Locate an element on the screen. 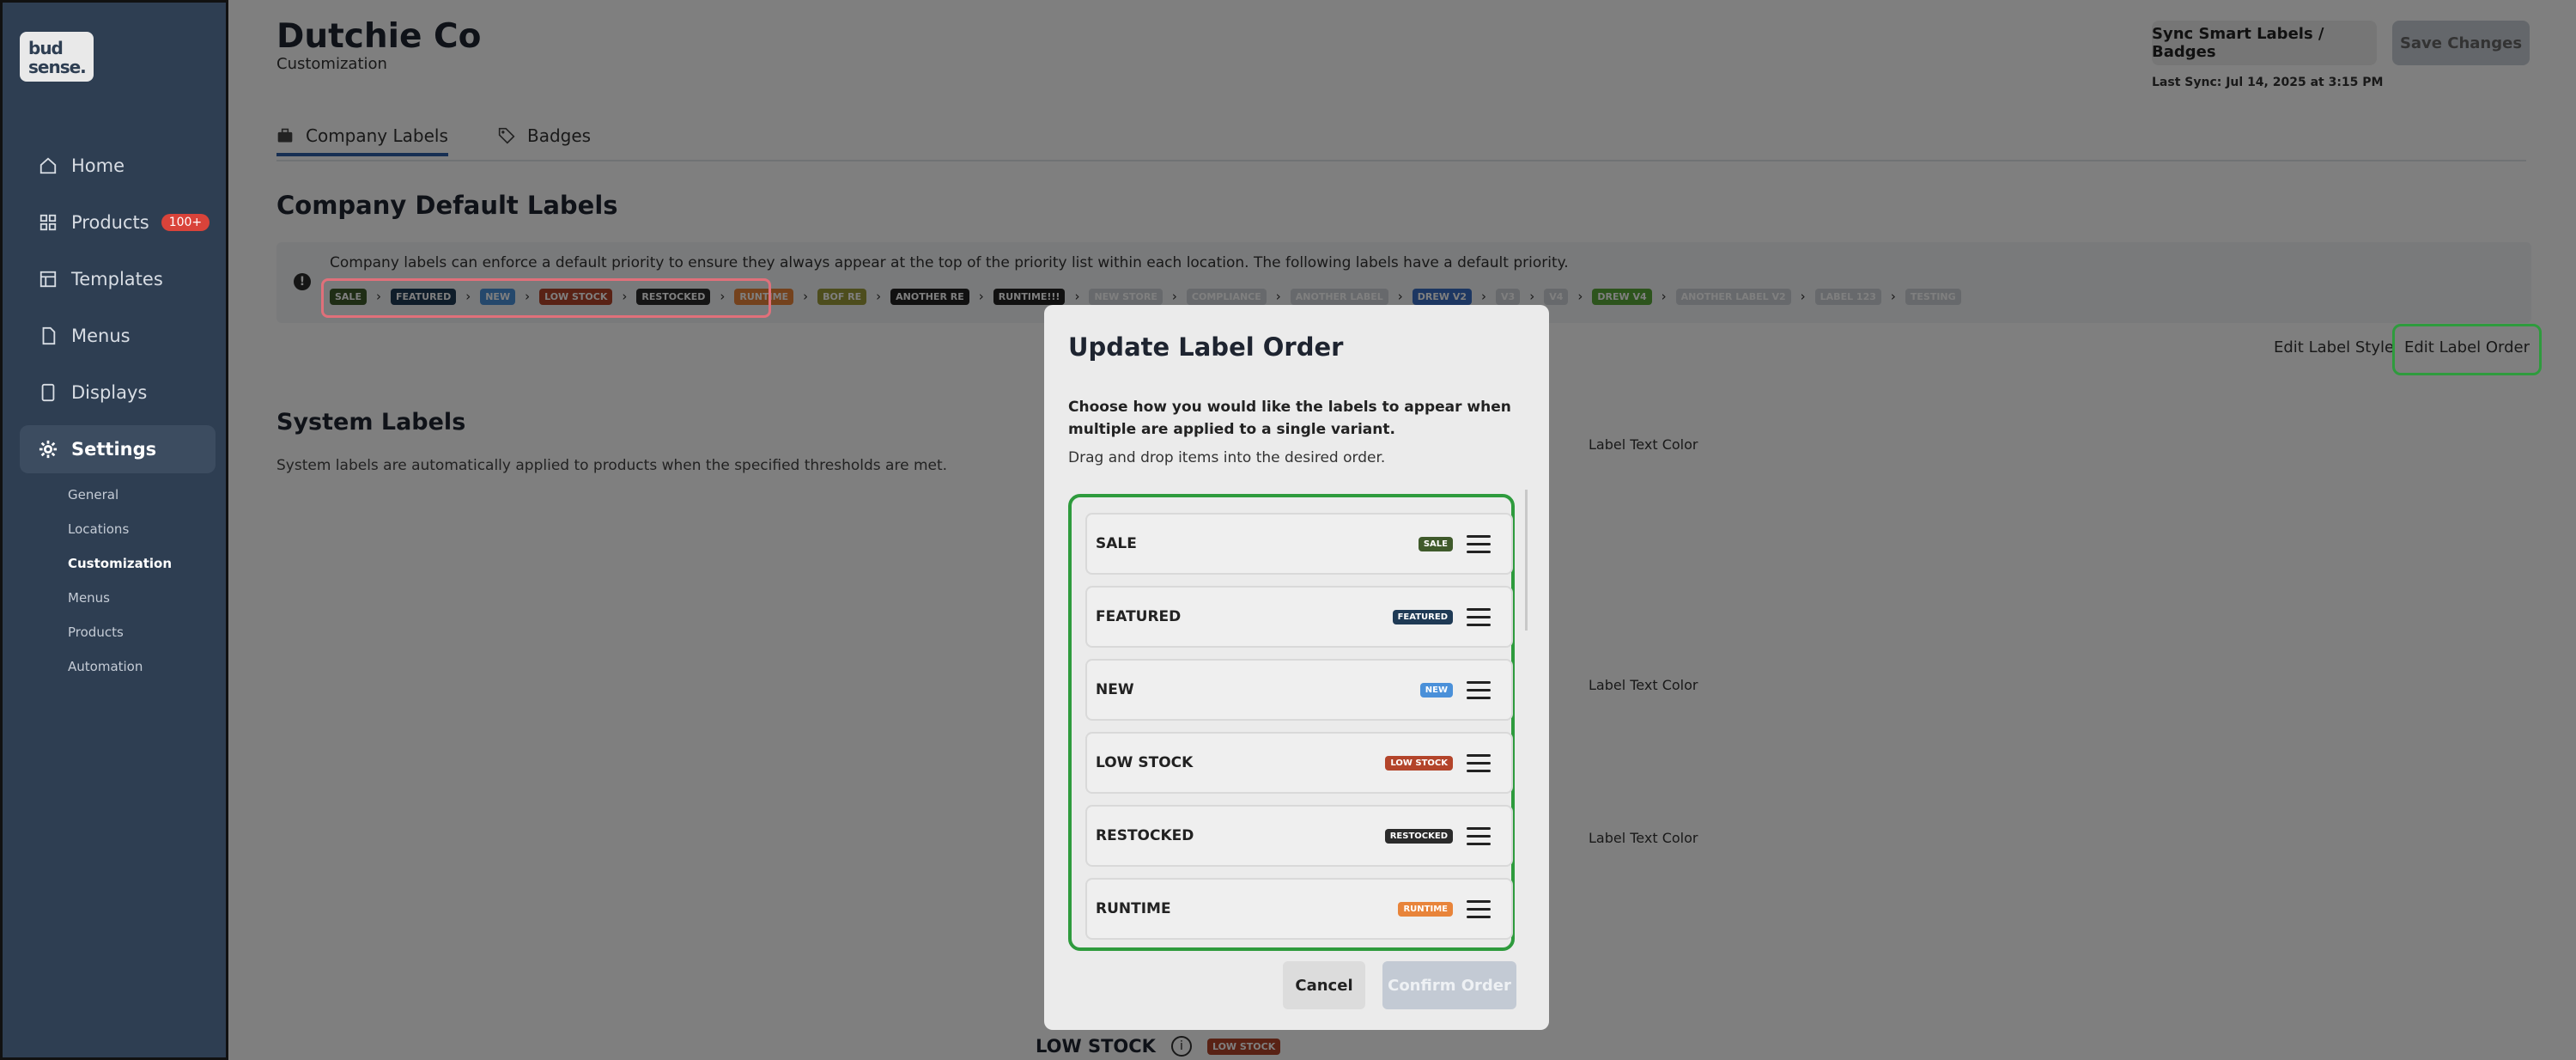 This screenshot has width=2576, height=1060. confirm-order-button: Confirm Order is located at coordinates (1449, 985).